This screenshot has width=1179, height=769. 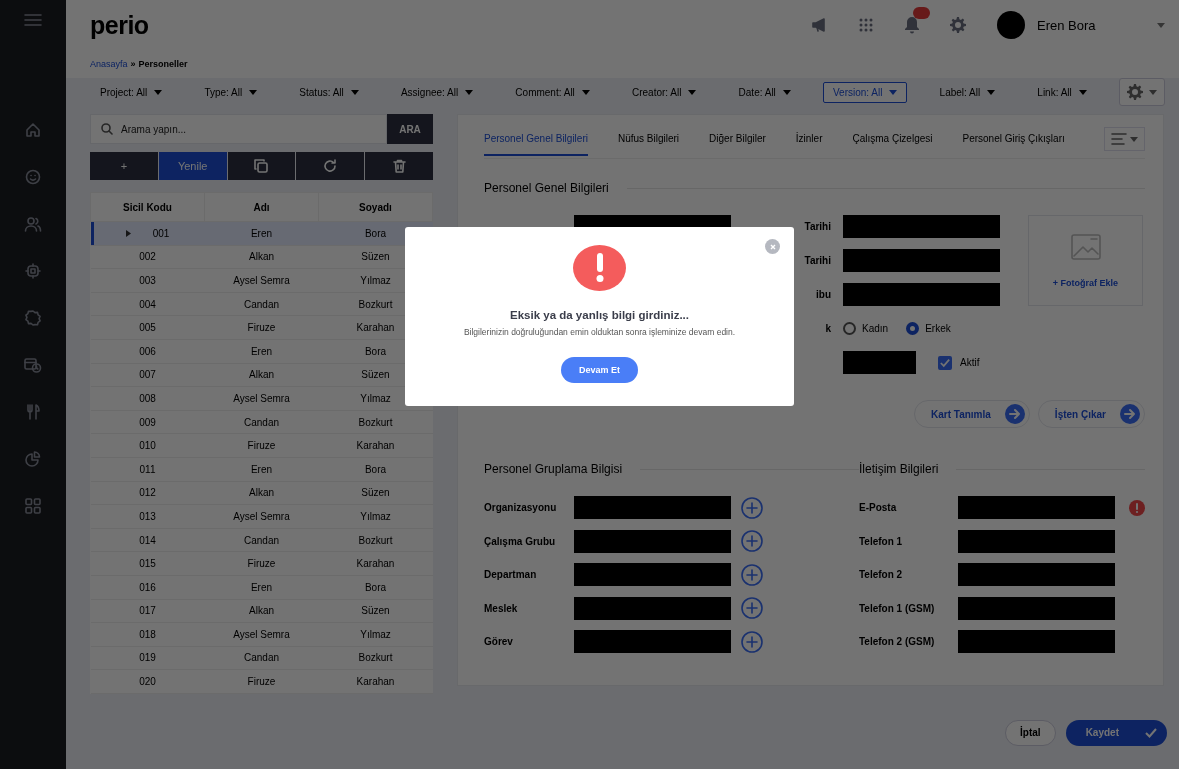 What do you see at coordinates (109, 64) in the screenshot?
I see `breadcrumb-link: Anasayfa` at bounding box center [109, 64].